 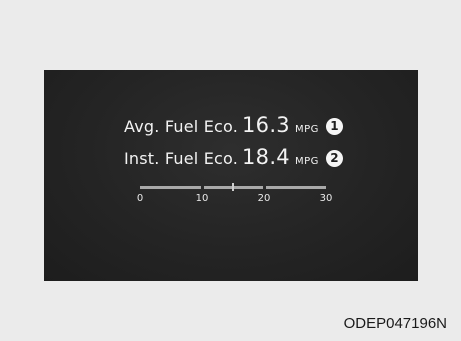 I want to click on avg-fuel-economy-row: Avg. Fuel Eco. 16.3 MPG 1, so click(x=231, y=125).